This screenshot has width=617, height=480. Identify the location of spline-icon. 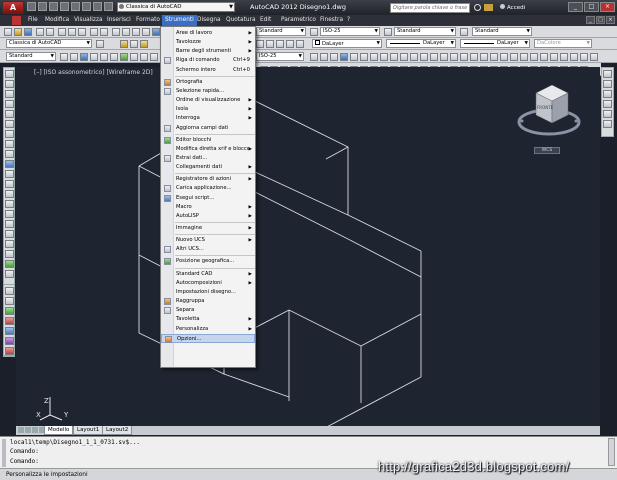
(9, 154).